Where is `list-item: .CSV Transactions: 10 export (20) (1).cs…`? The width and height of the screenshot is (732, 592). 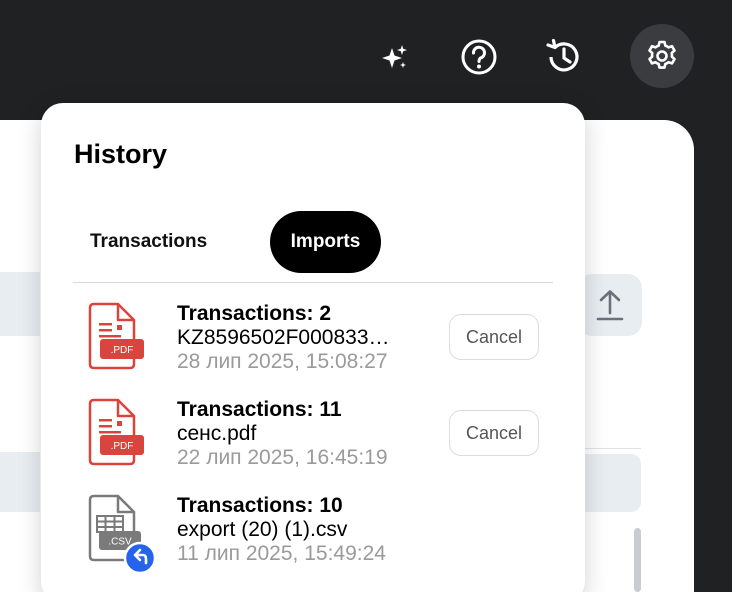 list-item: .CSV Transactions: 10 export (20) (1).cs… is located at coordinates (315, 539).